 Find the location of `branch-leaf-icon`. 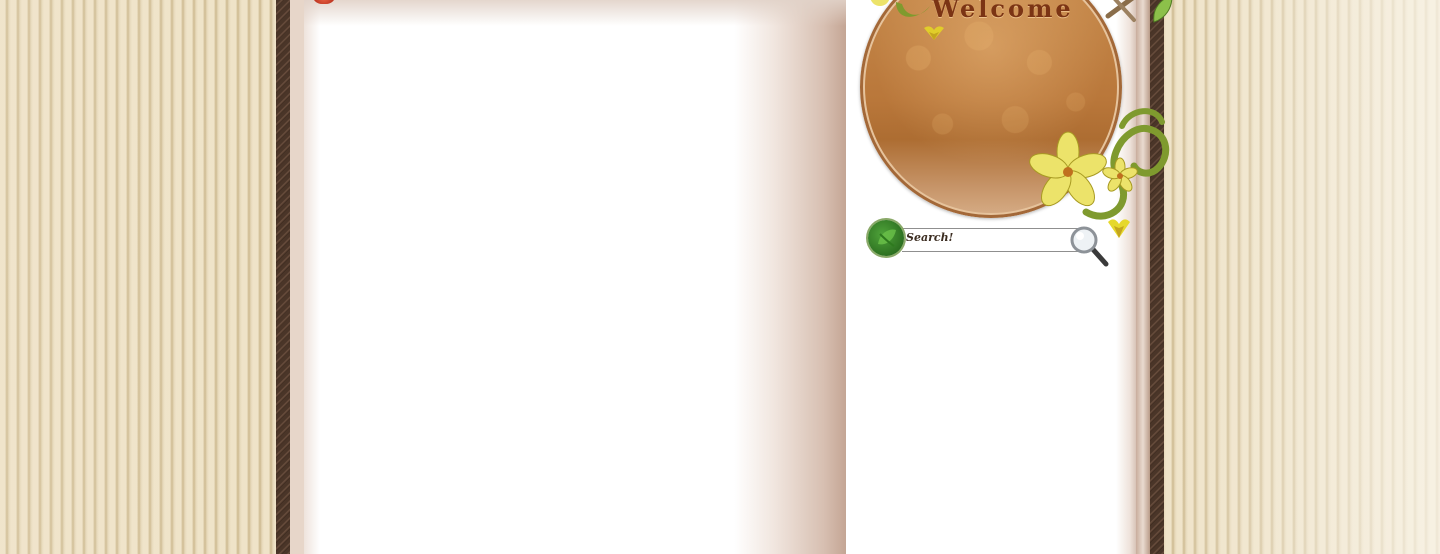

branch-leaf-icon is located at coordinates (1139, 11).